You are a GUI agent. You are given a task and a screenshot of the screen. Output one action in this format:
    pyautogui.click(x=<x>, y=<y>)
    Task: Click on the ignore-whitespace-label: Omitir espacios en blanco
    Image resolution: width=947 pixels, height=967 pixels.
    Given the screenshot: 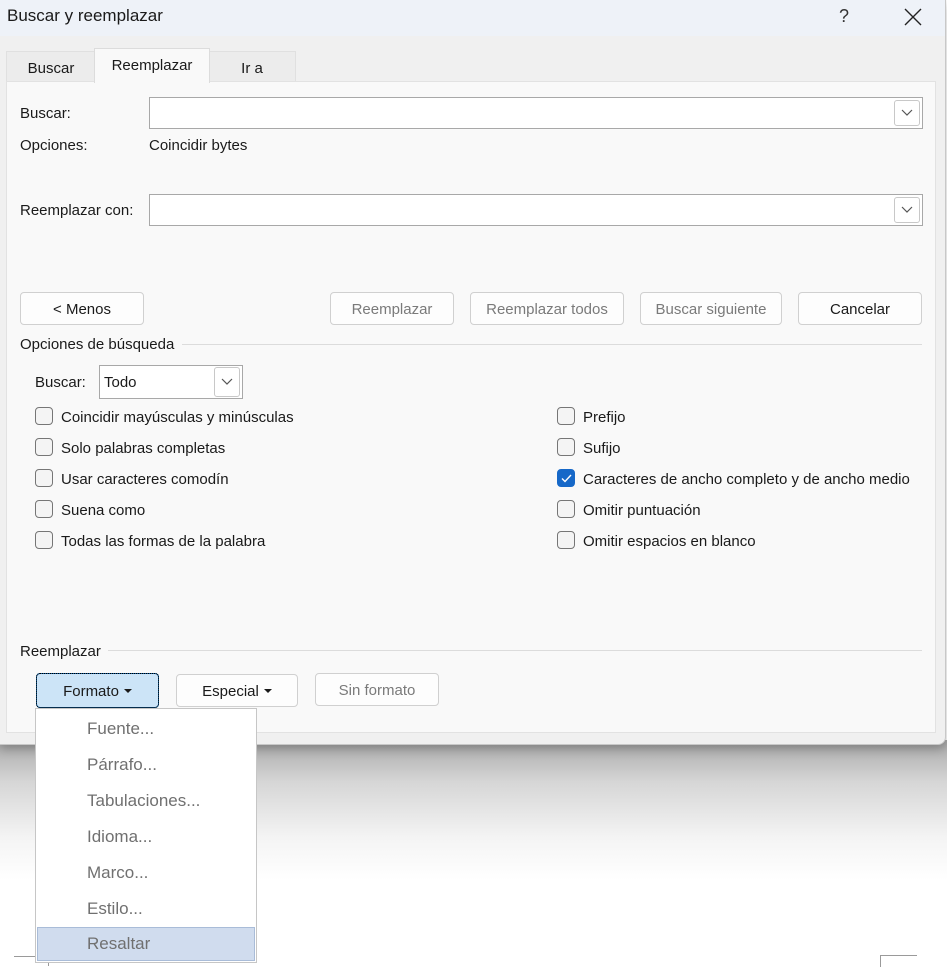 What is the action you would take?
    pyautogui.click(x=669, y=541)
    